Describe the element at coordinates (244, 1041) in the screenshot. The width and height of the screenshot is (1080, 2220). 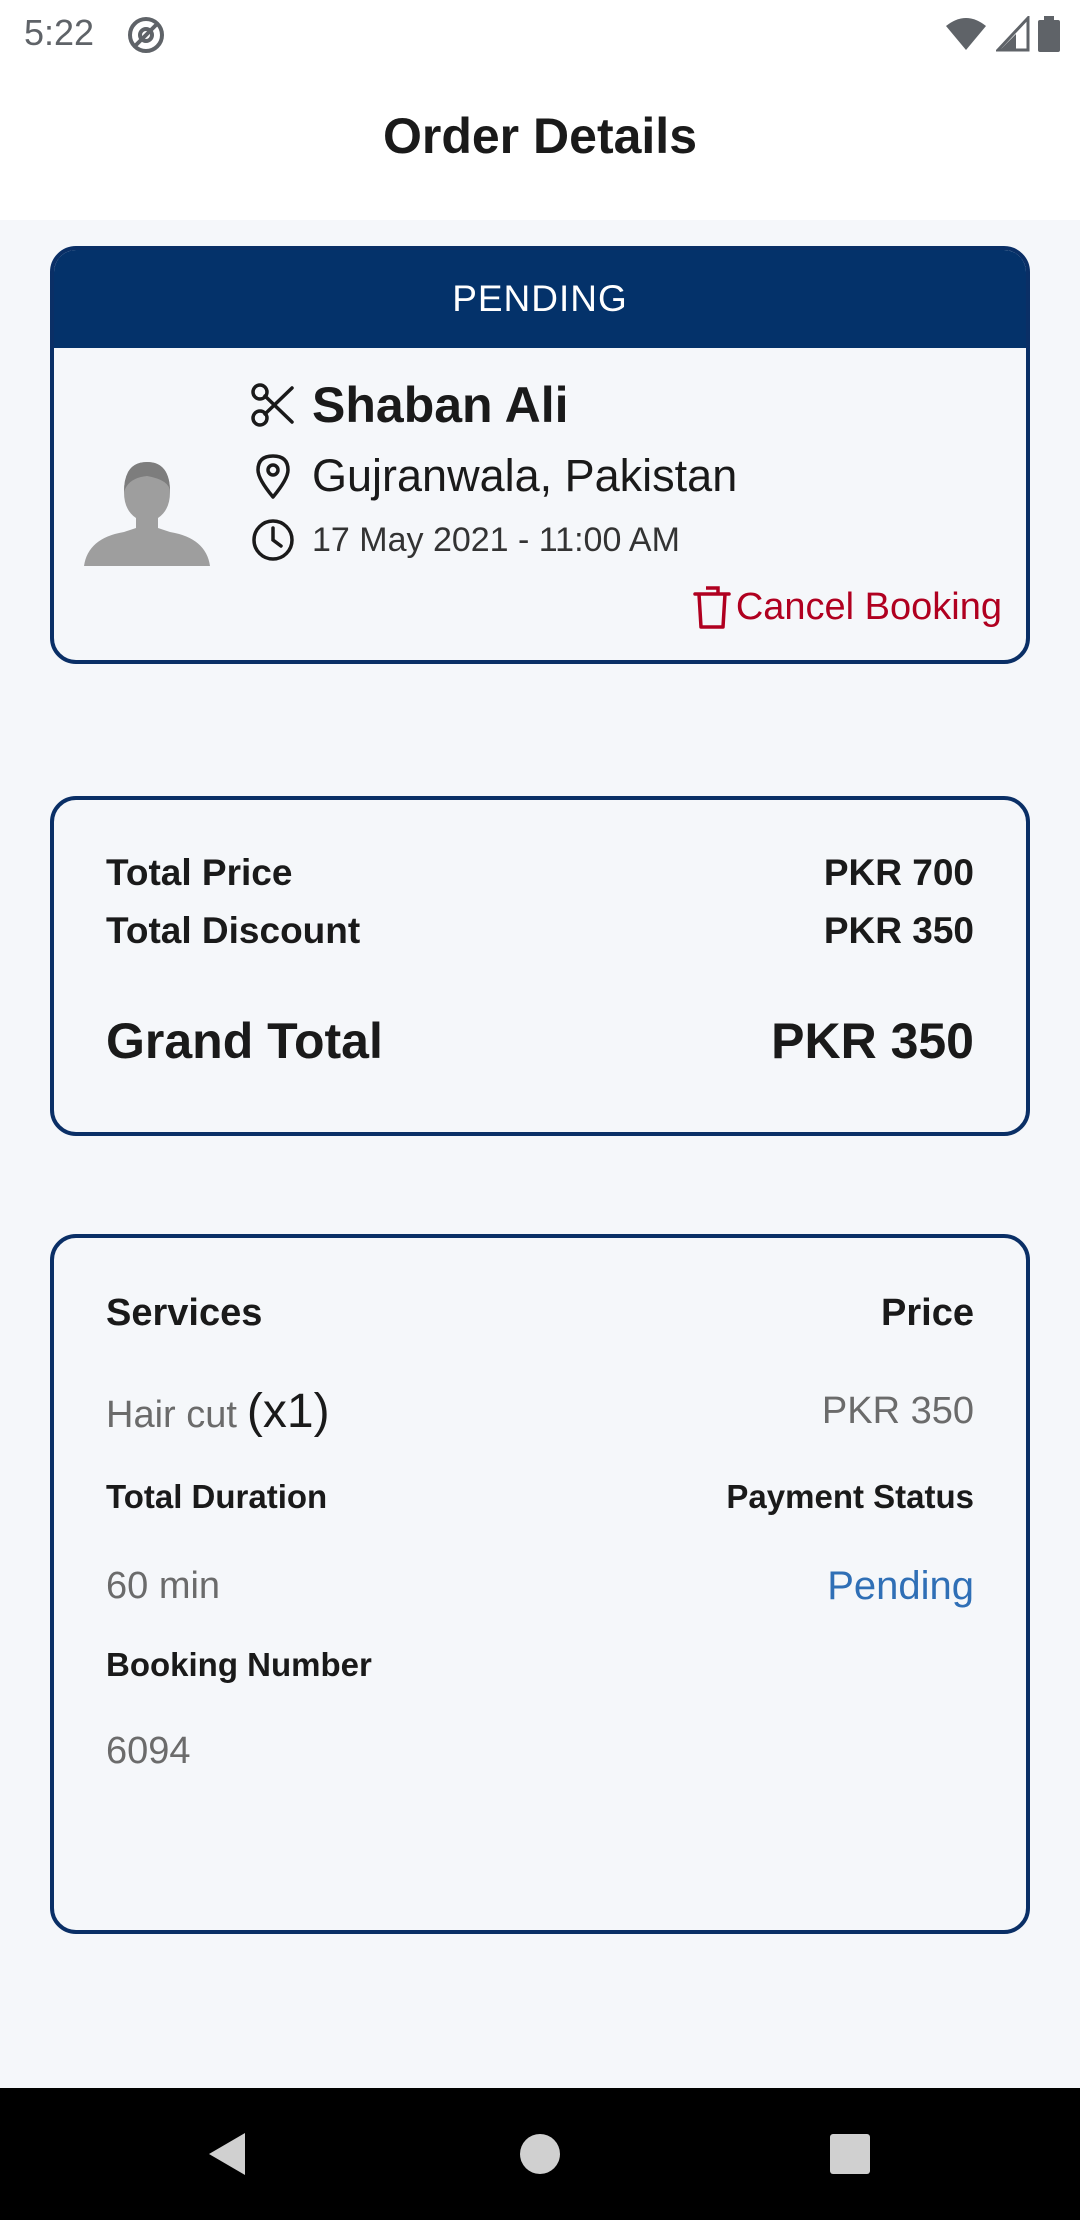
I see `grand-total-label: Grand Total` at that location.